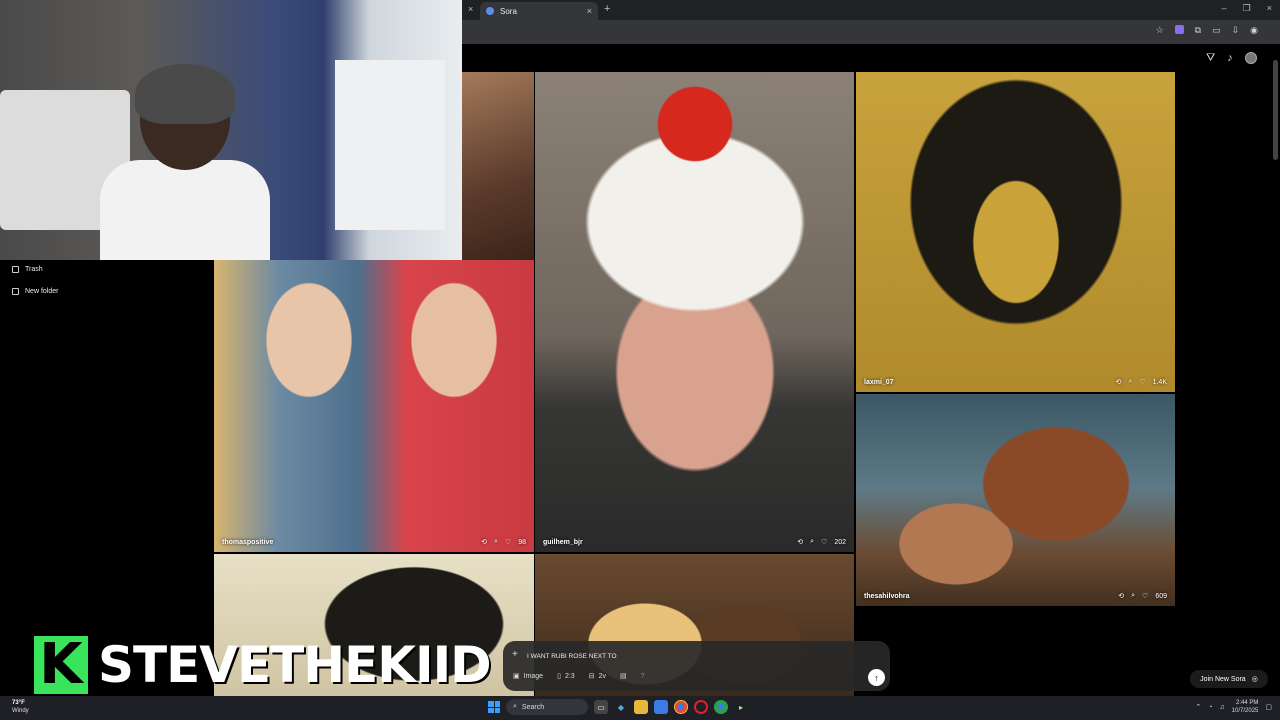 The image size is (1280, 720). I want to click on image-icon: ▣, so click(516, 676).